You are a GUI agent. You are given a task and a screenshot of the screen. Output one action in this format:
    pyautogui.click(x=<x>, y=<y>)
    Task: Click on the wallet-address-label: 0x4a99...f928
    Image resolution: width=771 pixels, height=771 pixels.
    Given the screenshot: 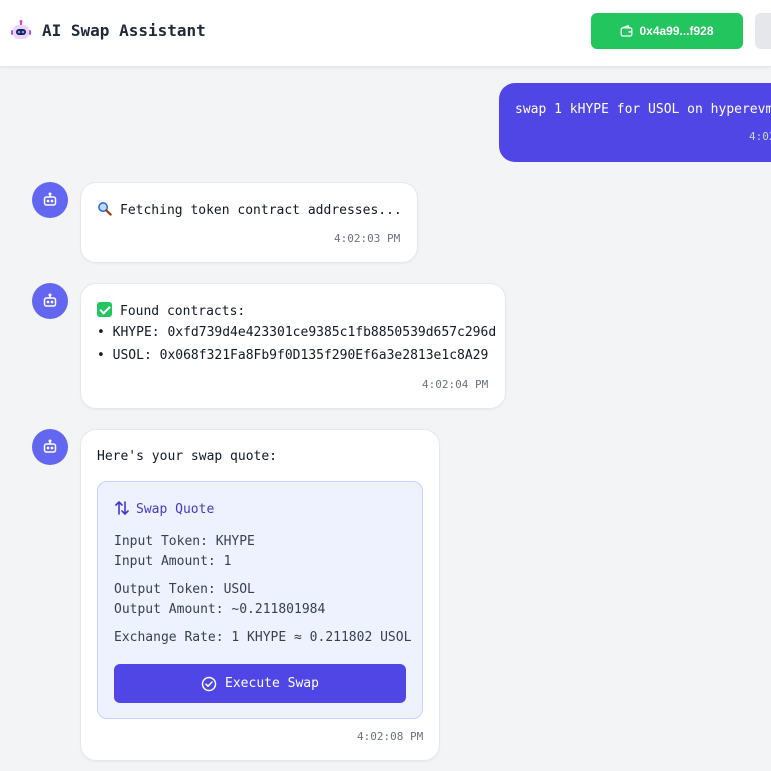 What is the action you would take?
    pyautogui.click(x=676, y=31)
    